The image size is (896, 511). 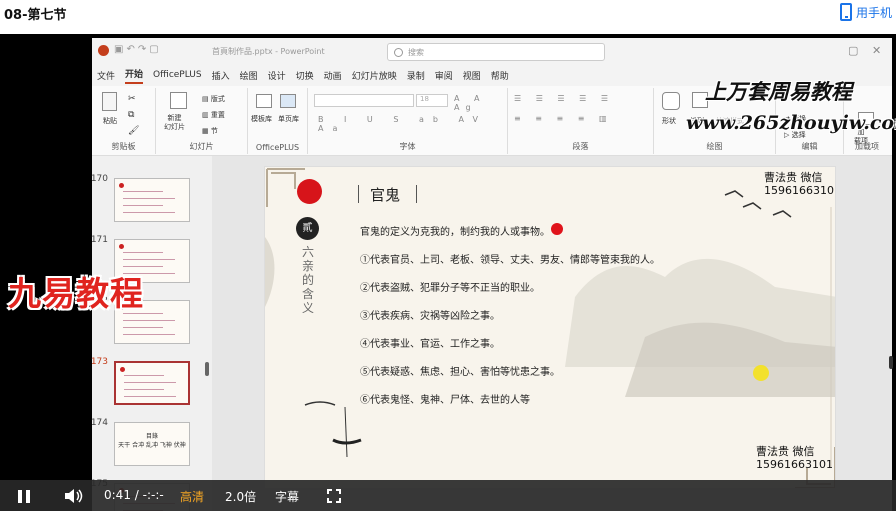 What do you see at coordinates (800, 190) in the screenshot?
I see `contact-top-phone: 15961663101` at bounding box center [800, 190].